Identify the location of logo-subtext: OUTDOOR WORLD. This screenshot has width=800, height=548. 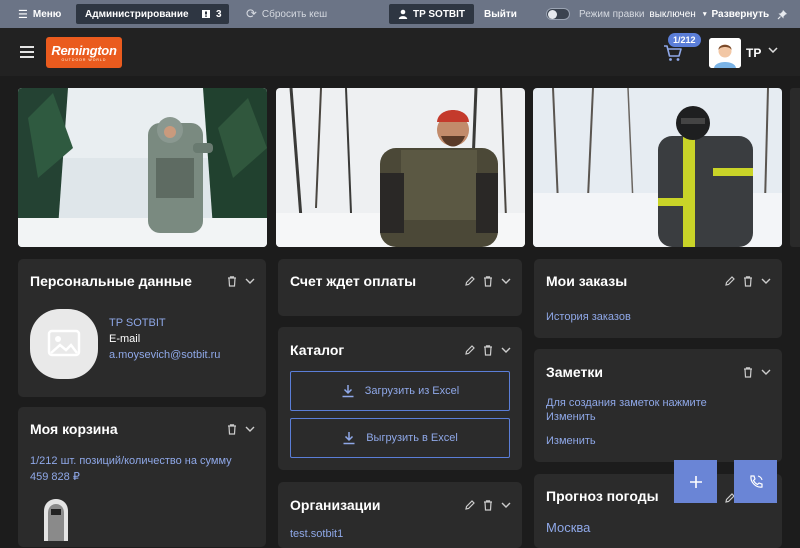
(84, 60).